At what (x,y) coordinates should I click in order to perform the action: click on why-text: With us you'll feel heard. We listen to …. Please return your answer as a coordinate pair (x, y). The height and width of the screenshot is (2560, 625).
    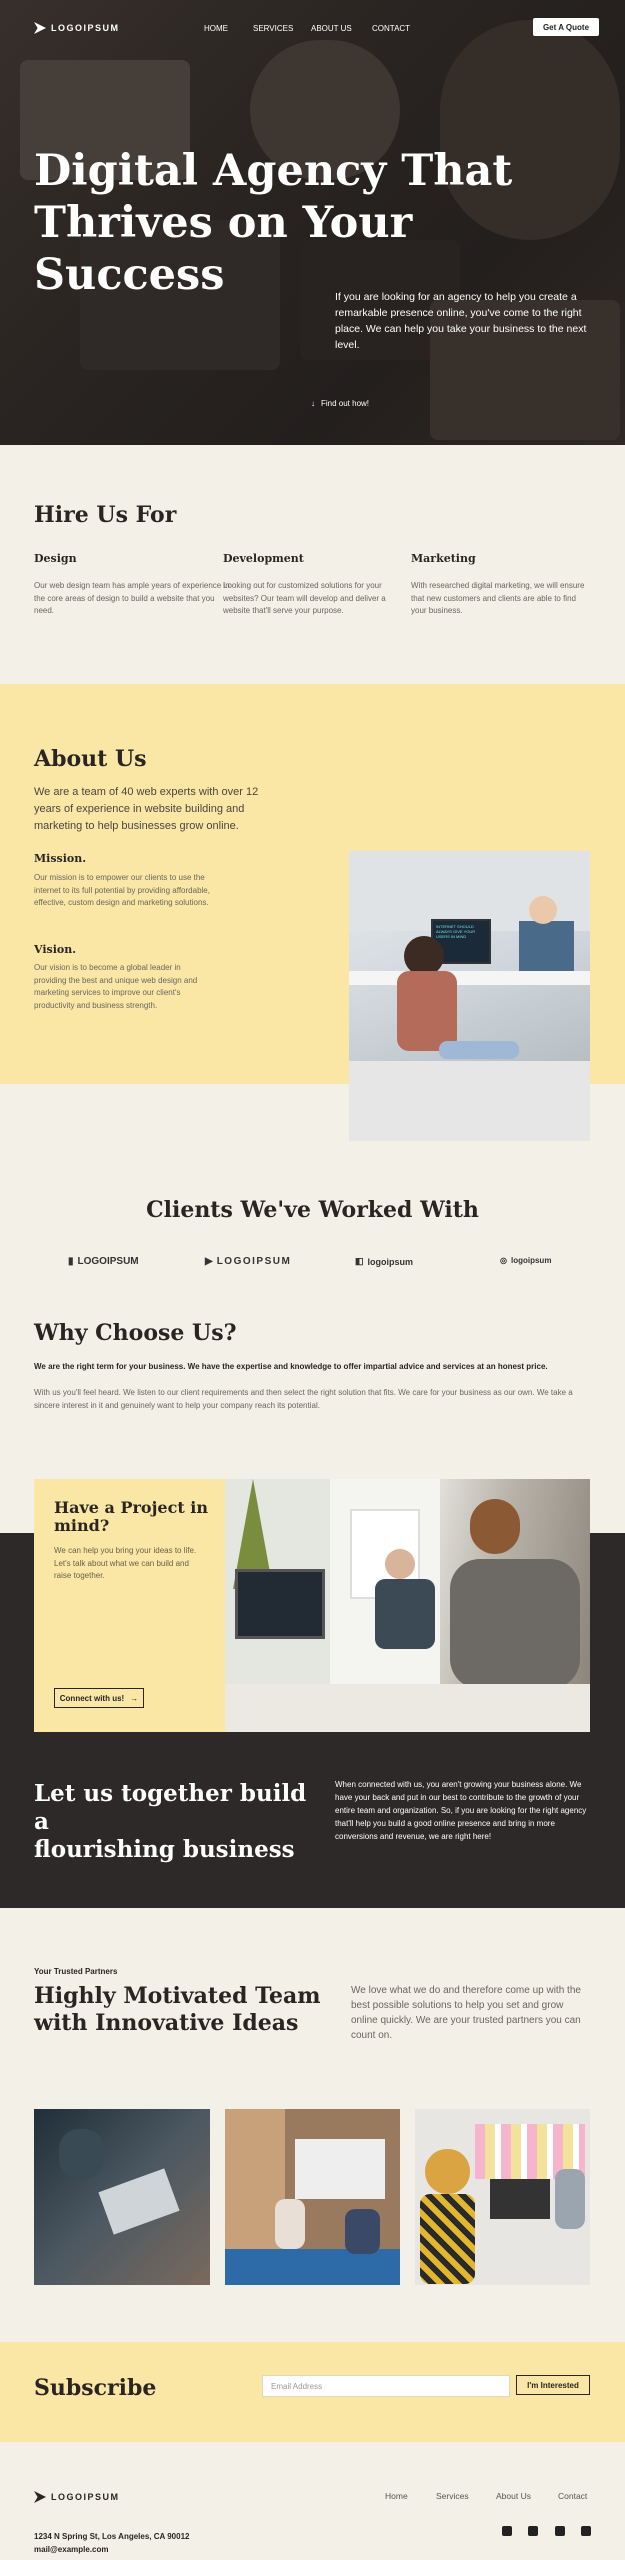
    Looking at the image, I should click on (303, 1399).